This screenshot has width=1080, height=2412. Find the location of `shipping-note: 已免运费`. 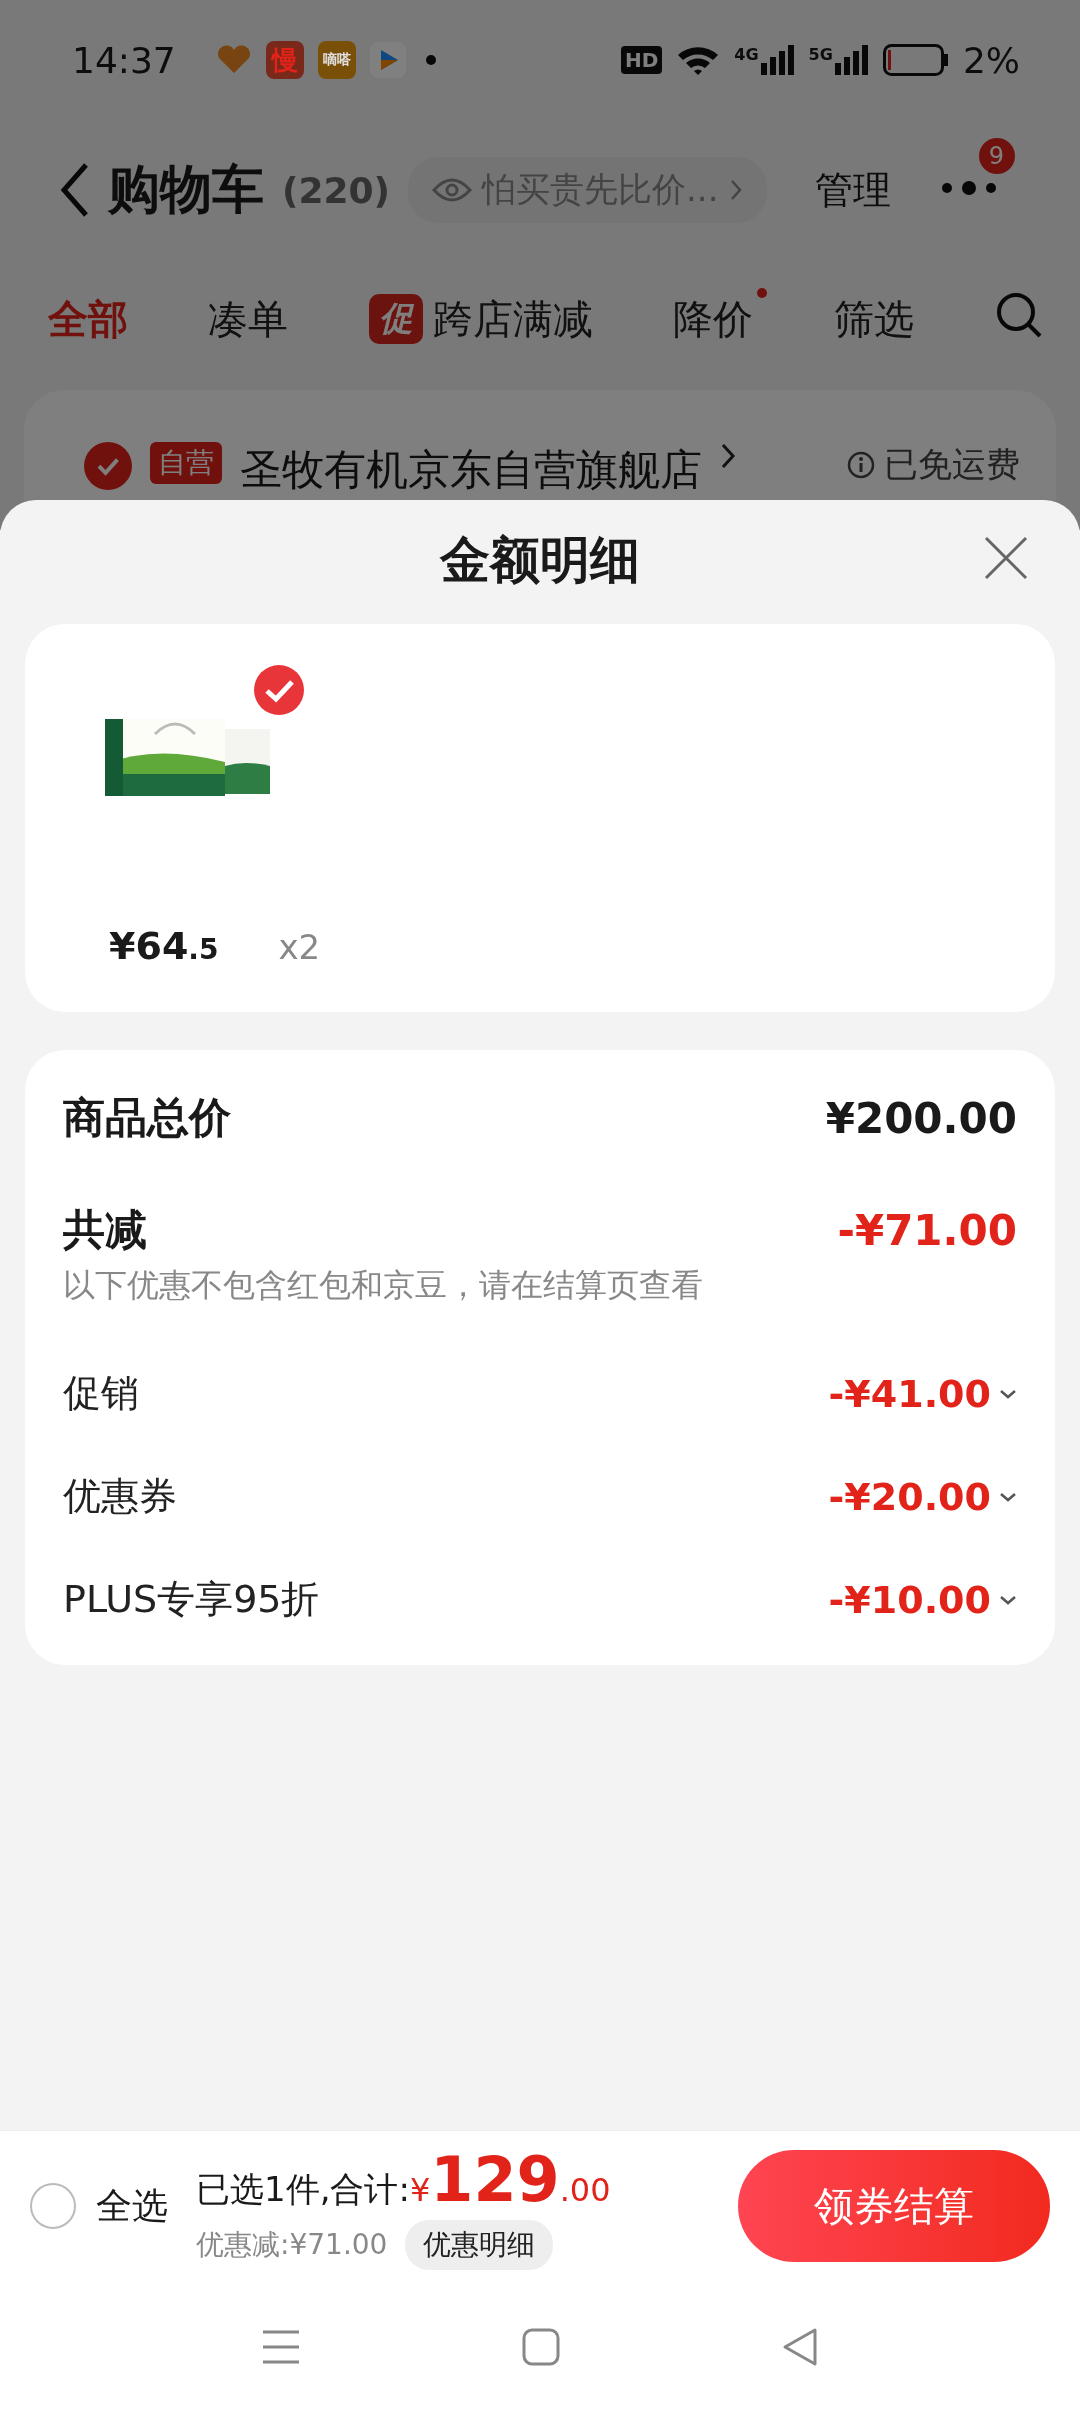

shipping-note: 已免运费 is located at coordinates (952, 464).